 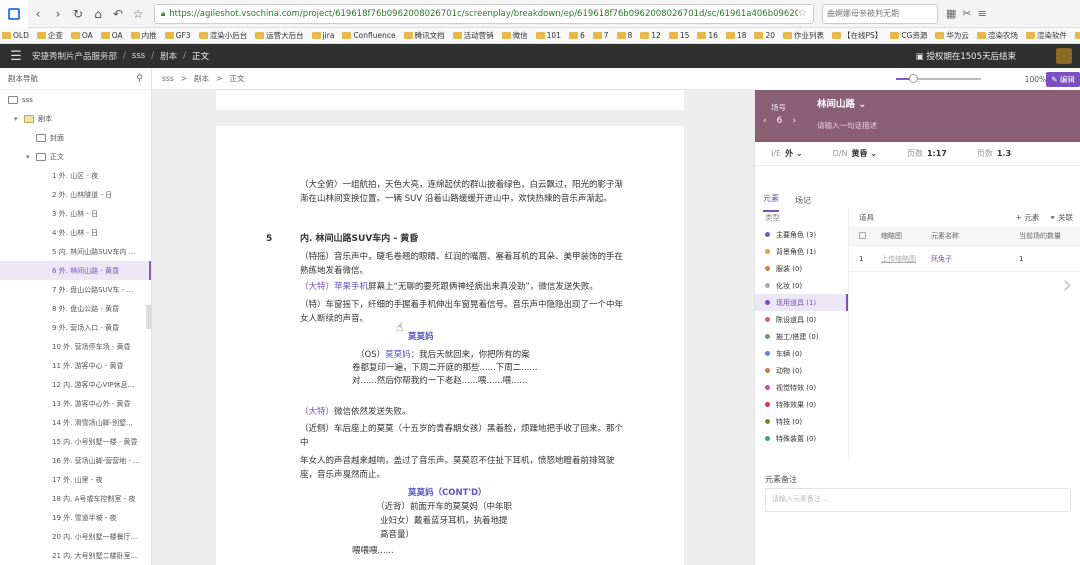 What do you see at coordinates (75, 194) in the screenshot?
I see `sidebar-scene-item: 2 外. 山林隧道 - 日` at bounding box center [75, 194].